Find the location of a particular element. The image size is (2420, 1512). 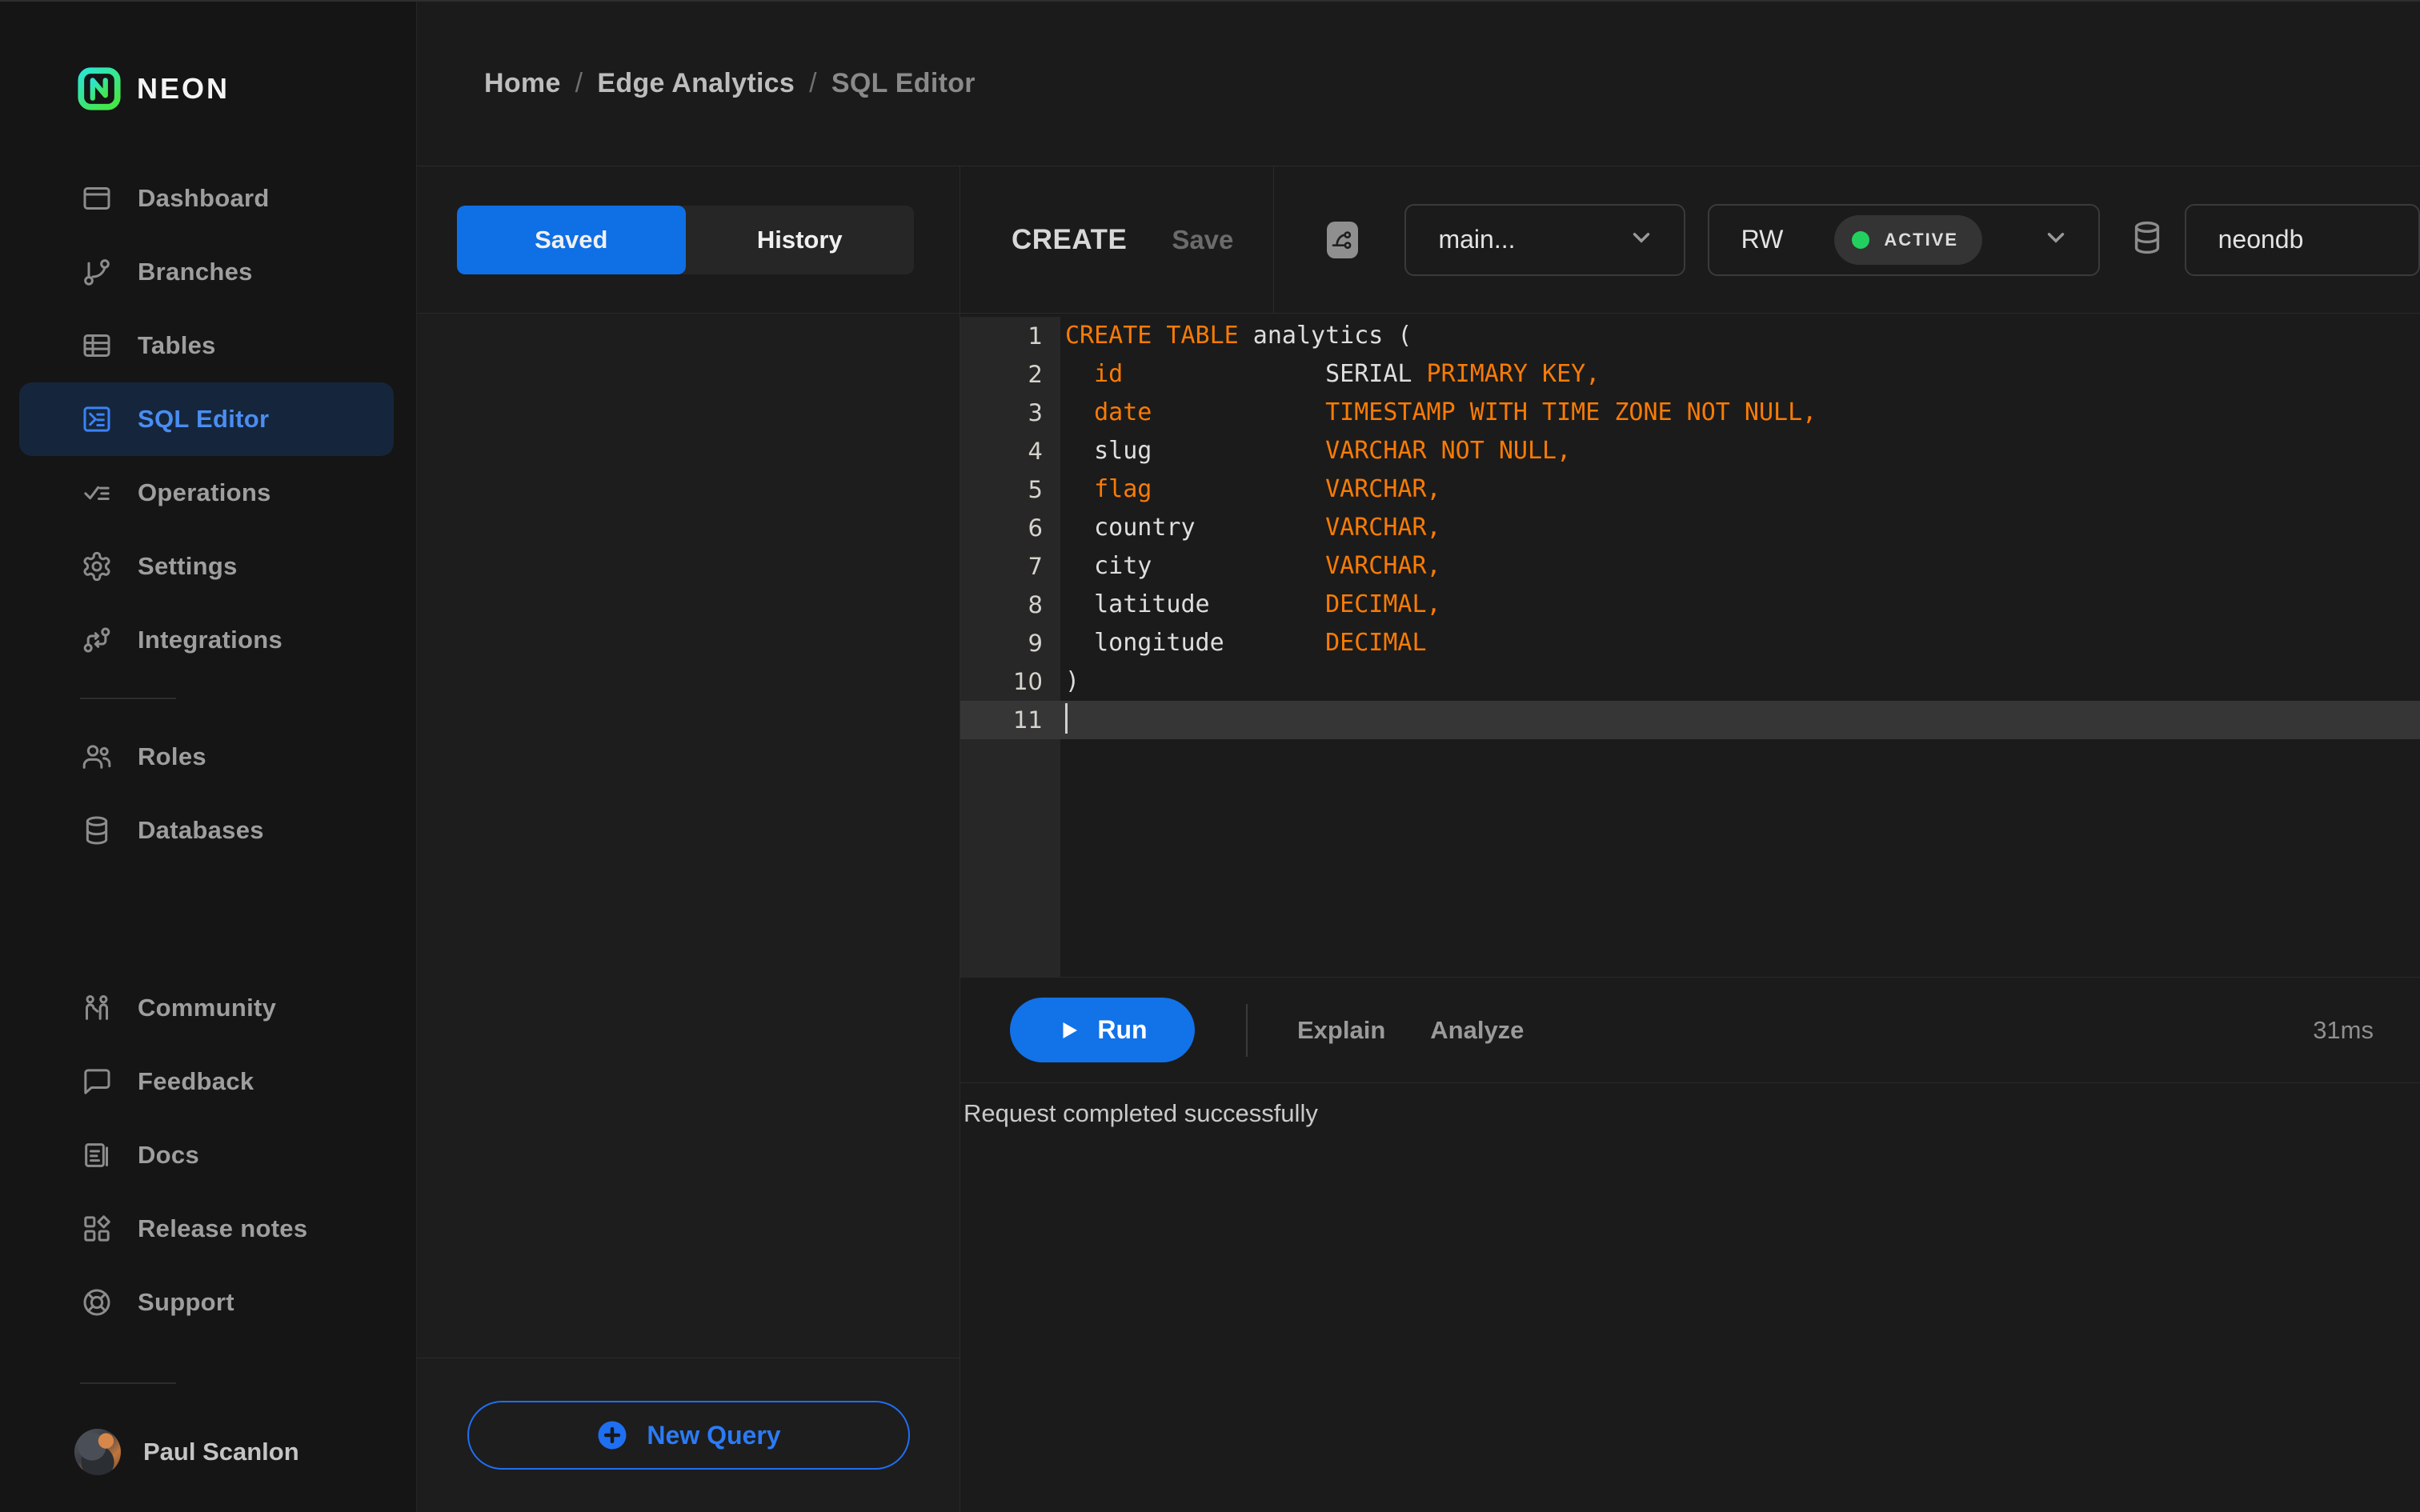

sidebar-item-roles: Roles is located at coordinates (206, 757).